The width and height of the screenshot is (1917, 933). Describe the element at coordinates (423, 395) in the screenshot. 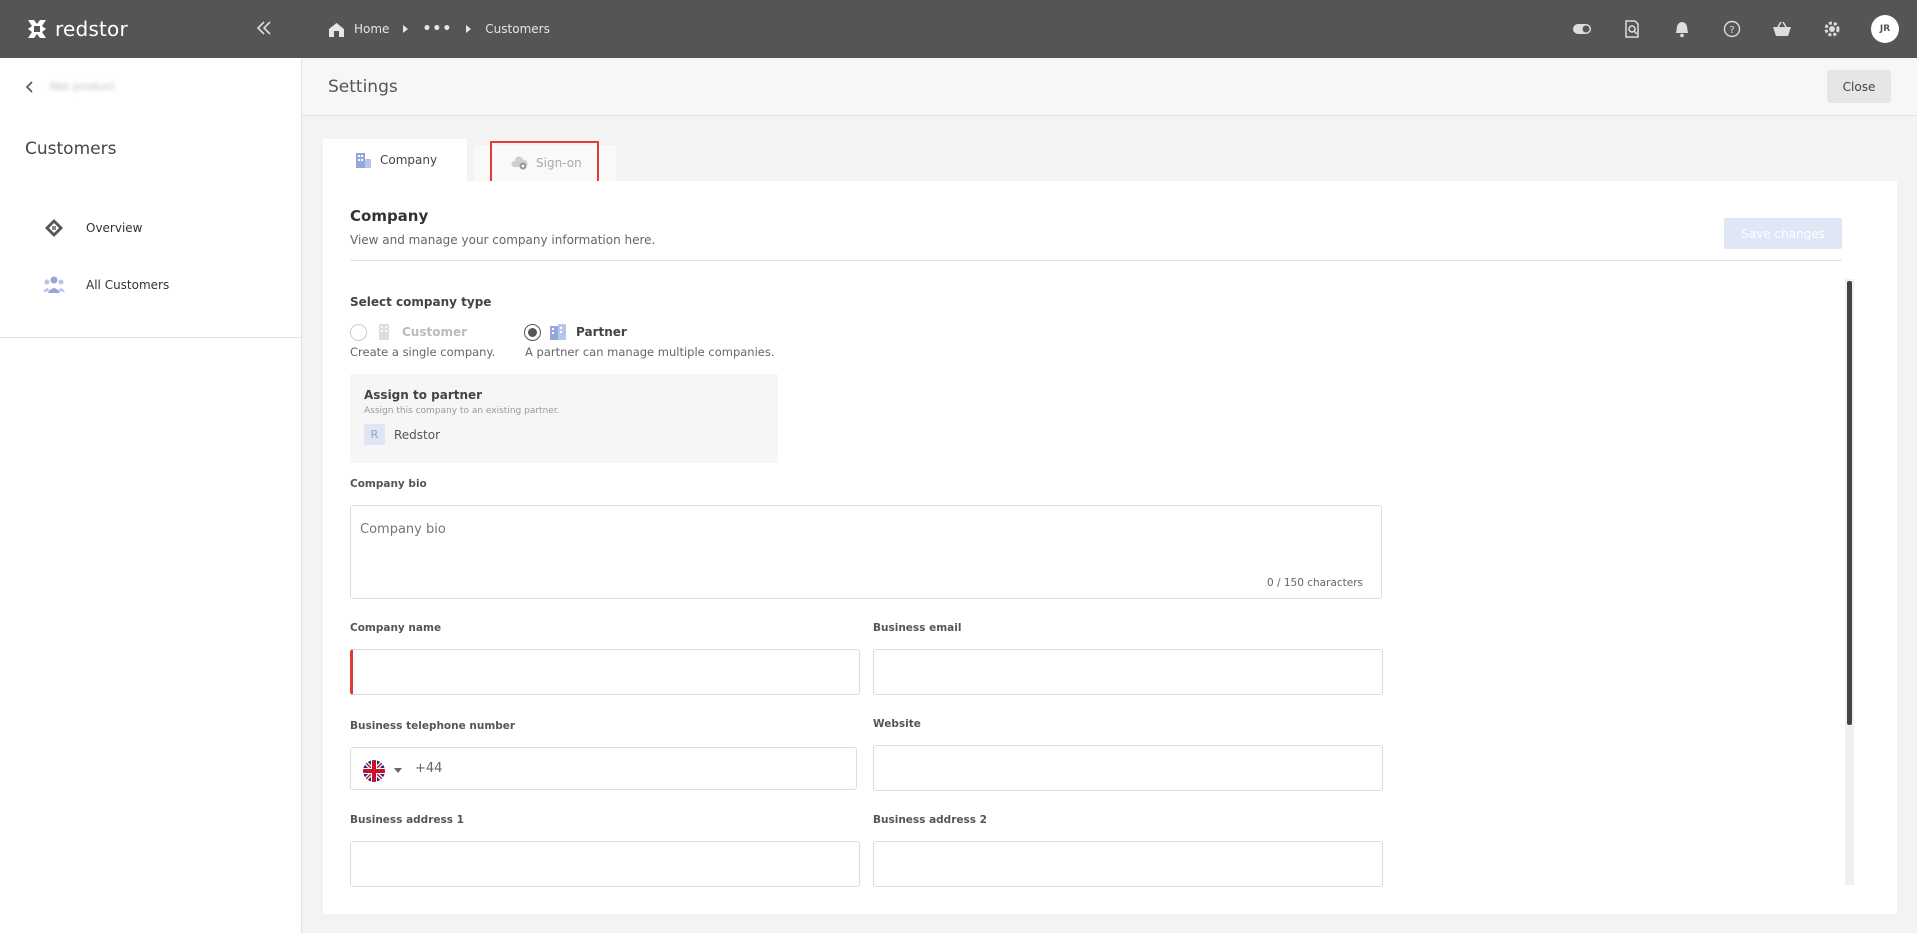

I see `assign-partner-title: Assign to partner` at that location.